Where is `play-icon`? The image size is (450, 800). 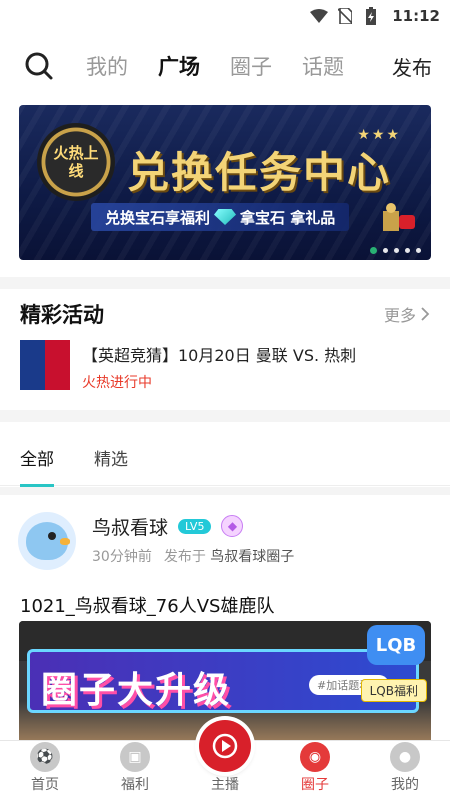 play-icon is located at coordinates (225, 746).